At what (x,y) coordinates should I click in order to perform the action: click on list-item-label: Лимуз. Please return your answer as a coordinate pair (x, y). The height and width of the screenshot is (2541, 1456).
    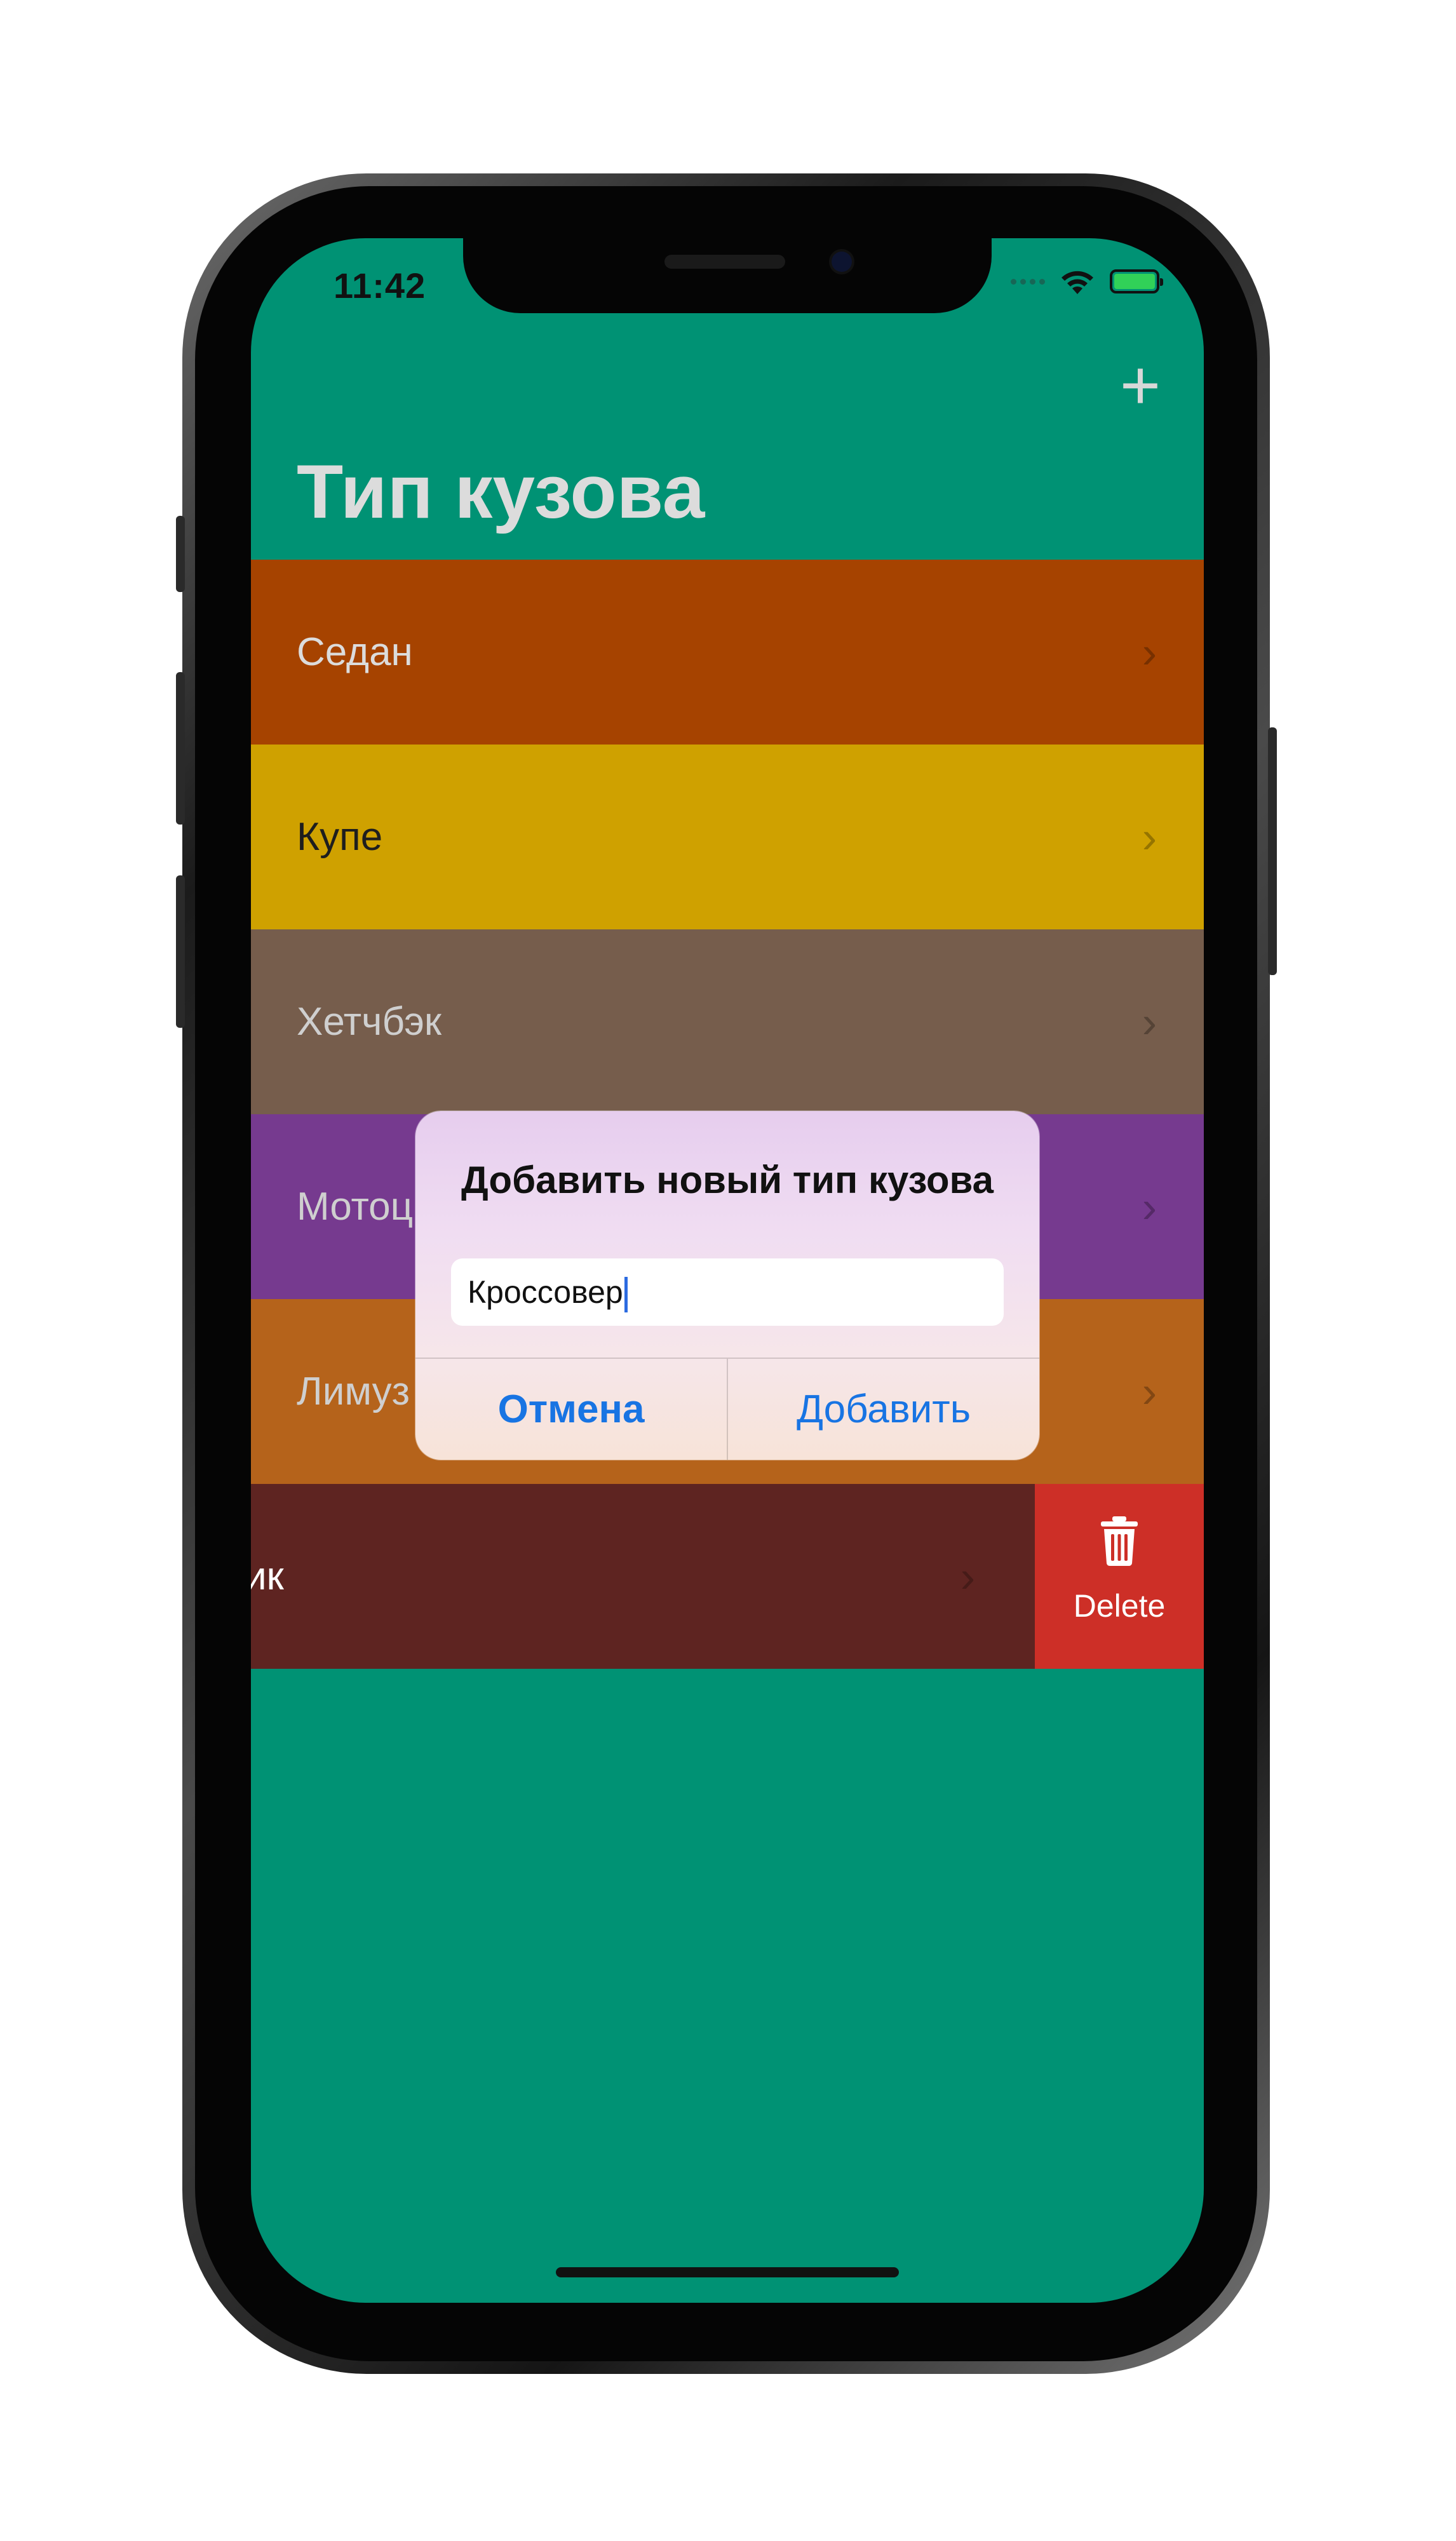
    Looking at the image, I should click on (353, 1392).